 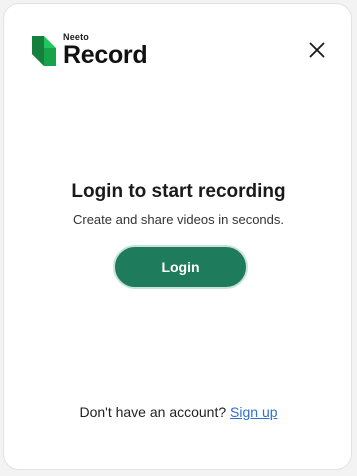 I want to click on logo-wordmark: Neeto Record, so click(x=105, y=50).